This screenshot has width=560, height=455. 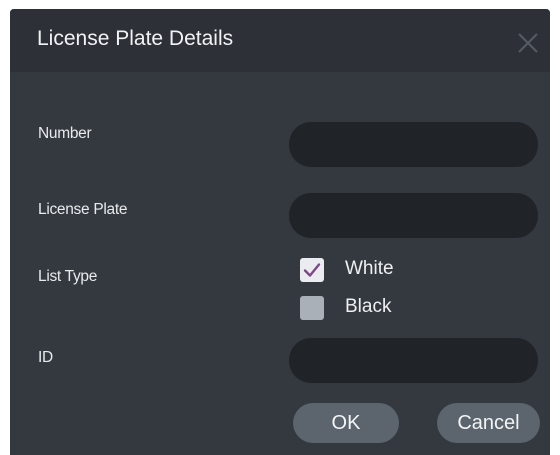 I want to click on close-button, so click(x=528, y=43).